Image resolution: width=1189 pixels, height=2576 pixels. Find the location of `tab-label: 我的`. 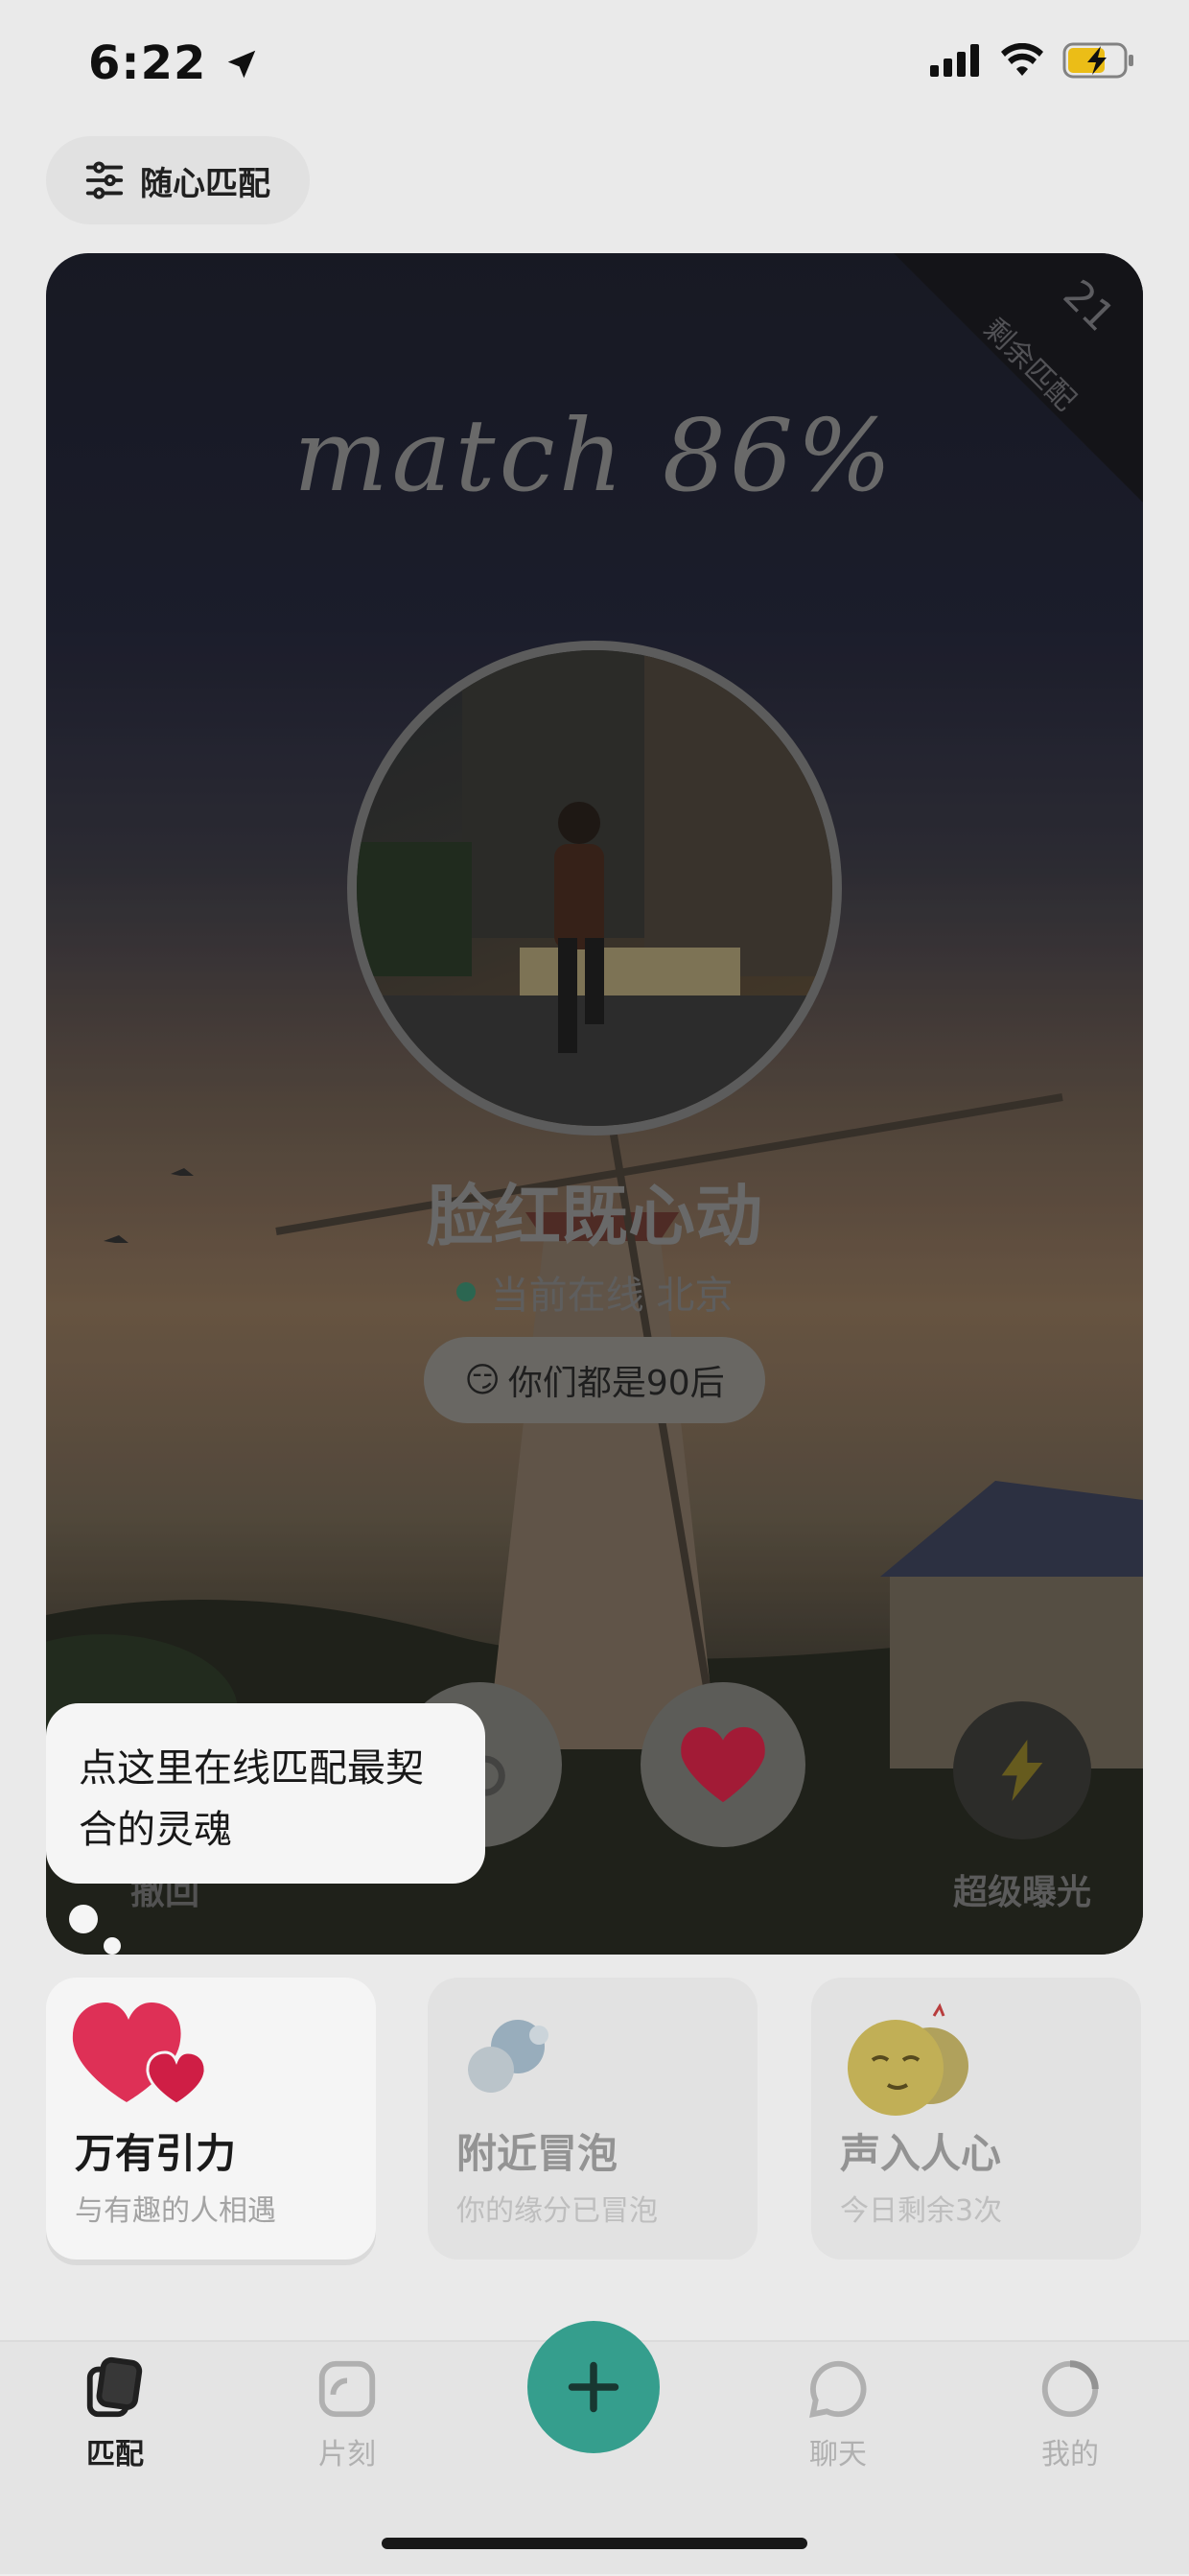

tab-label: 我的 is located at coordinates (1070, 2454).